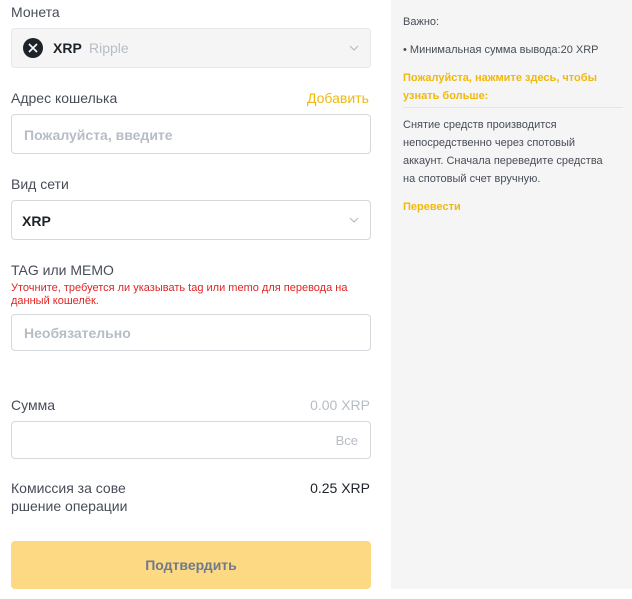 The height and width of the screenshot is (599, 632). I want to click on network-value: XRP, so click(36, 221).